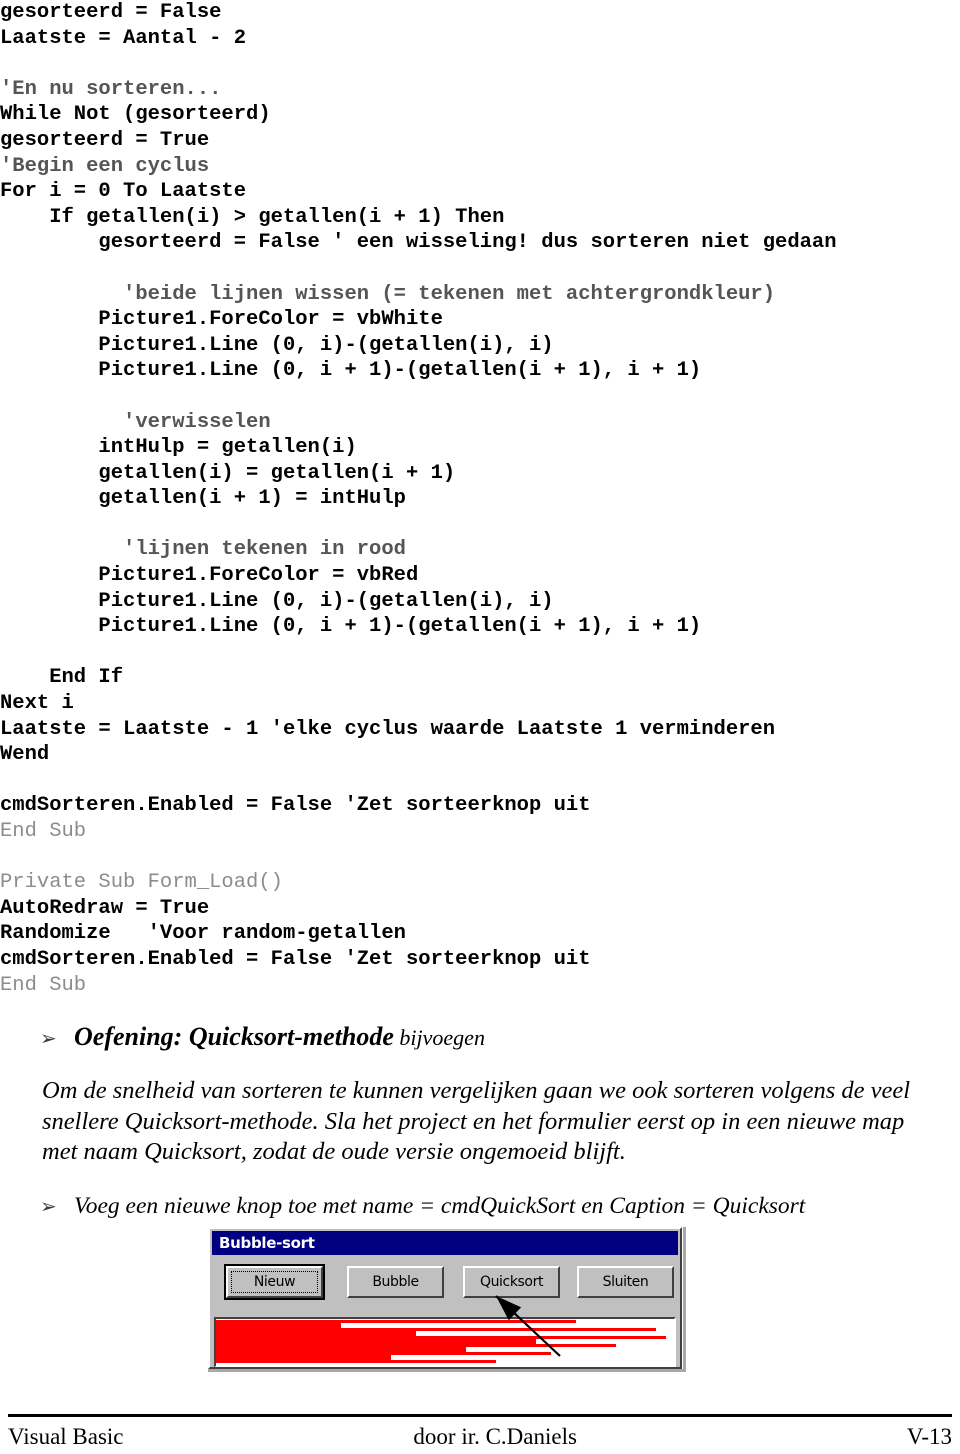  Describe the element at coordinates (445, 1342) in the screenshot. I see `vb-picture-box` at that location.